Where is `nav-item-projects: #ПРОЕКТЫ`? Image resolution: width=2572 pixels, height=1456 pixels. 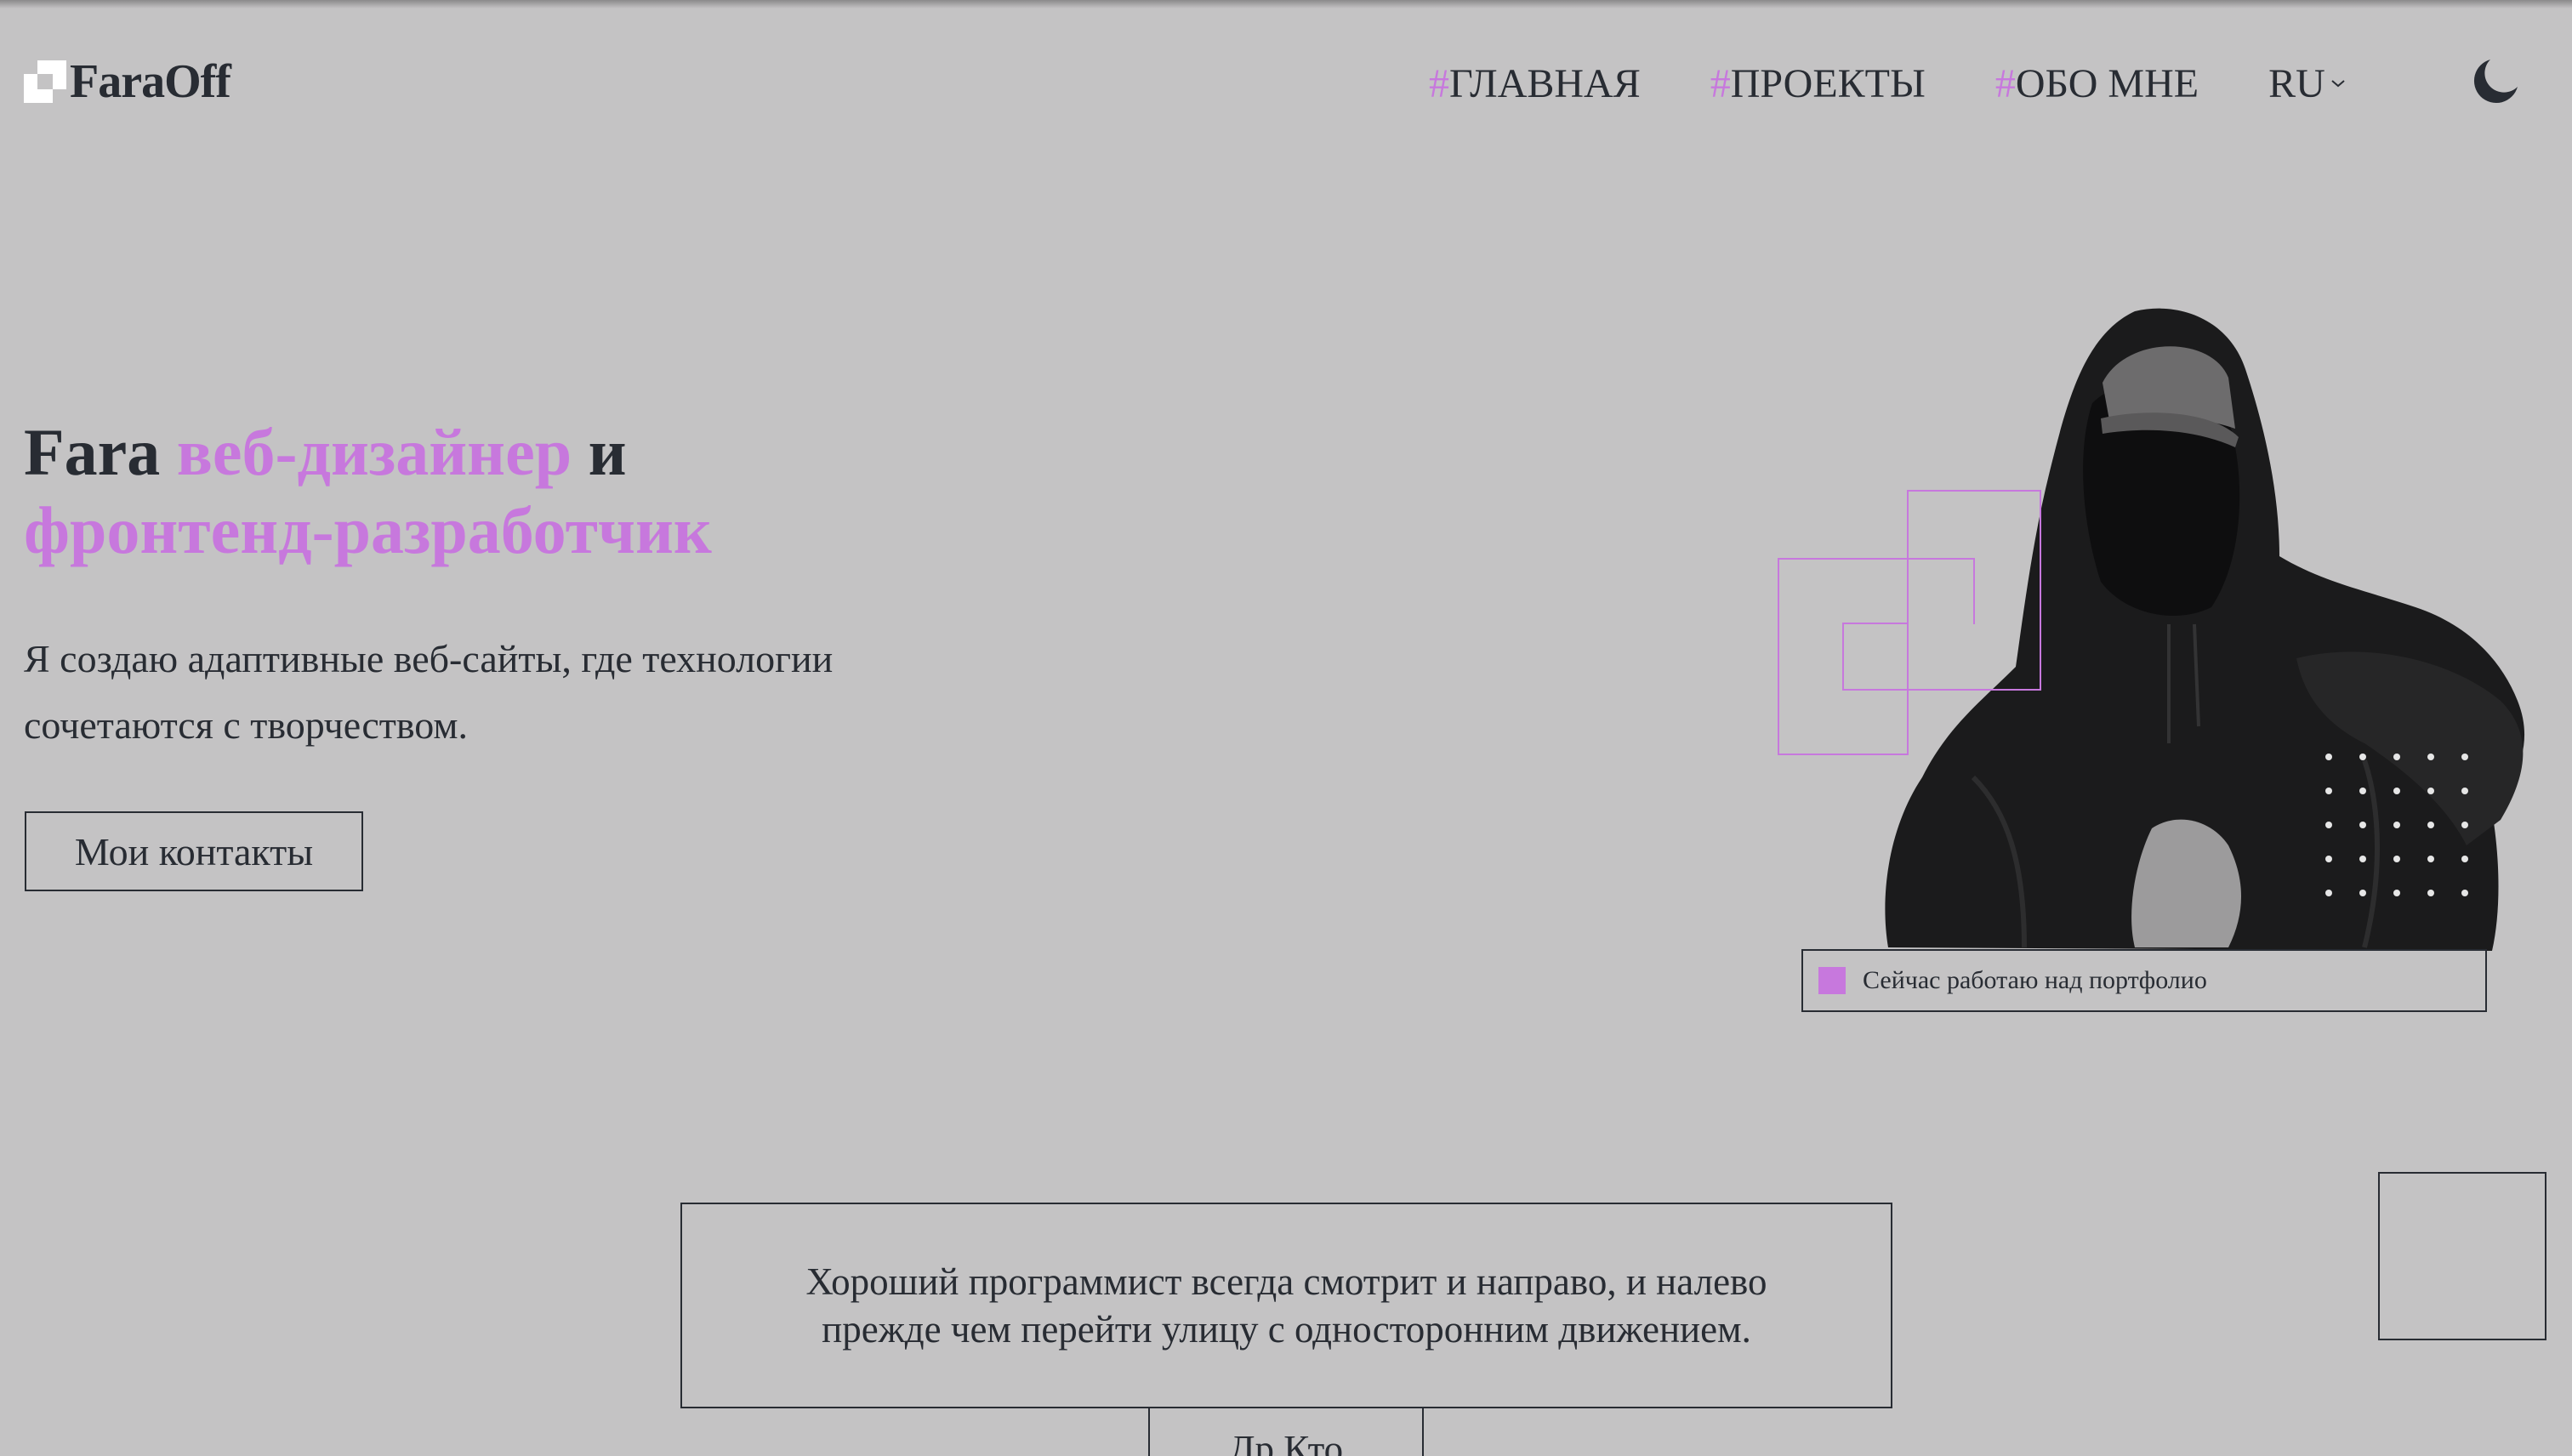 nav-item-projects: #ПРОЕКТЫ is located at coordinates (1818, 83).